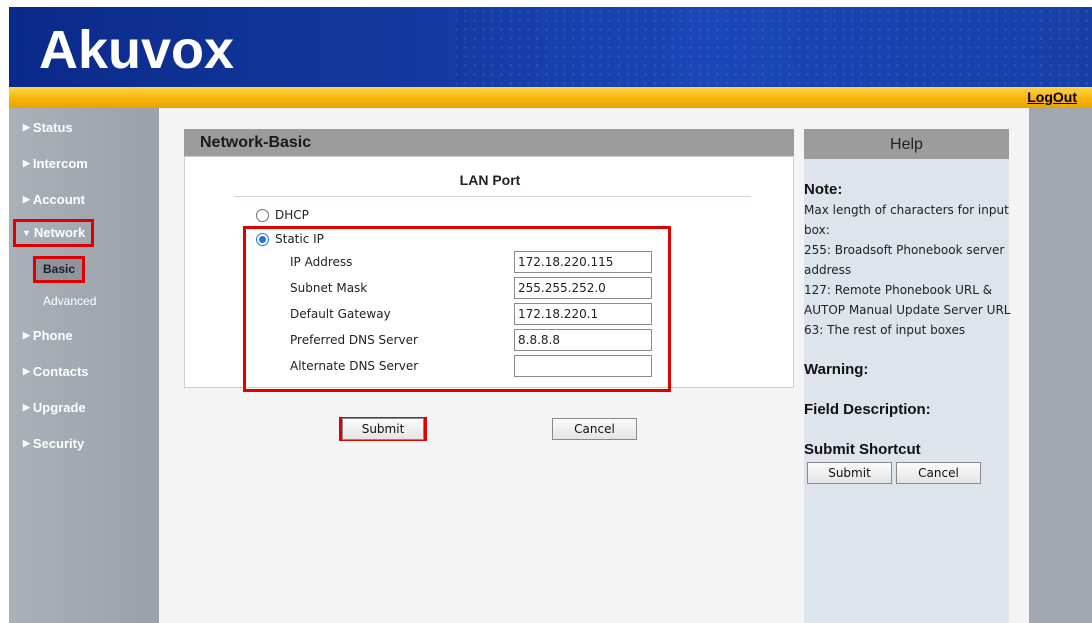 The image size is (1092, 623). Describe the element at coordinates (492, 196) in the screenshot. I see `divider` at that location.